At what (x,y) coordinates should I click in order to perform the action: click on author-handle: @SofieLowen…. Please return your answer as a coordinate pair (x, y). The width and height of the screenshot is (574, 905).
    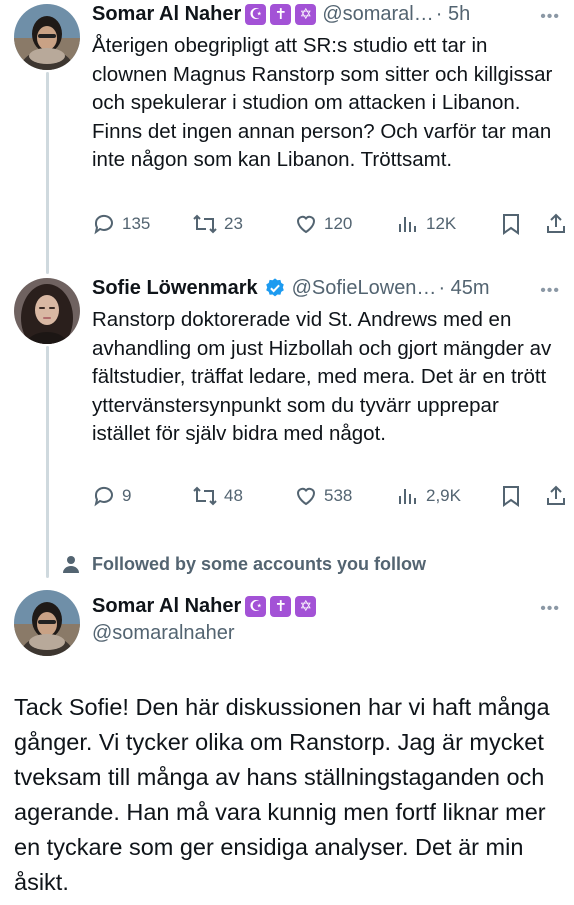
    Looking at the image, I should click on (364, 288).